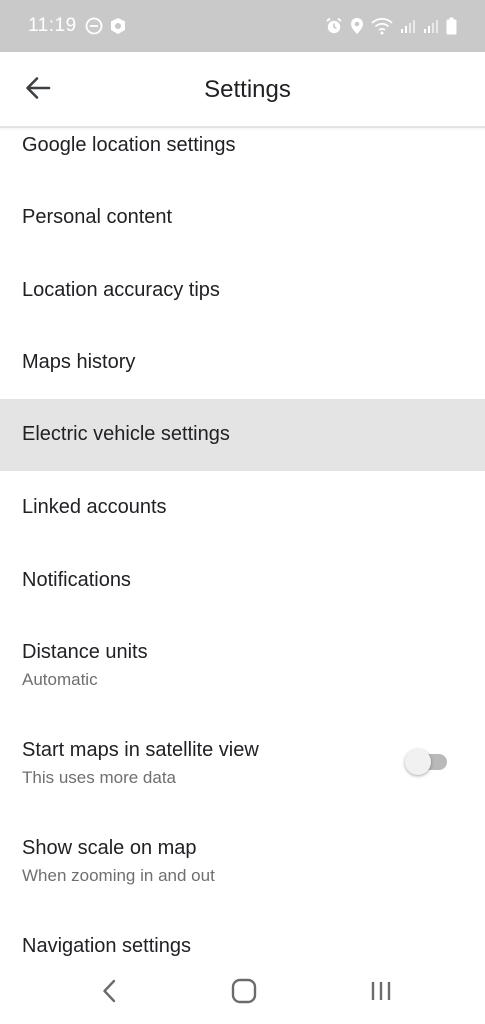 This screenshot has width=485, height=1024. I want to click on status-bar: 11:19, so click(242, 26).